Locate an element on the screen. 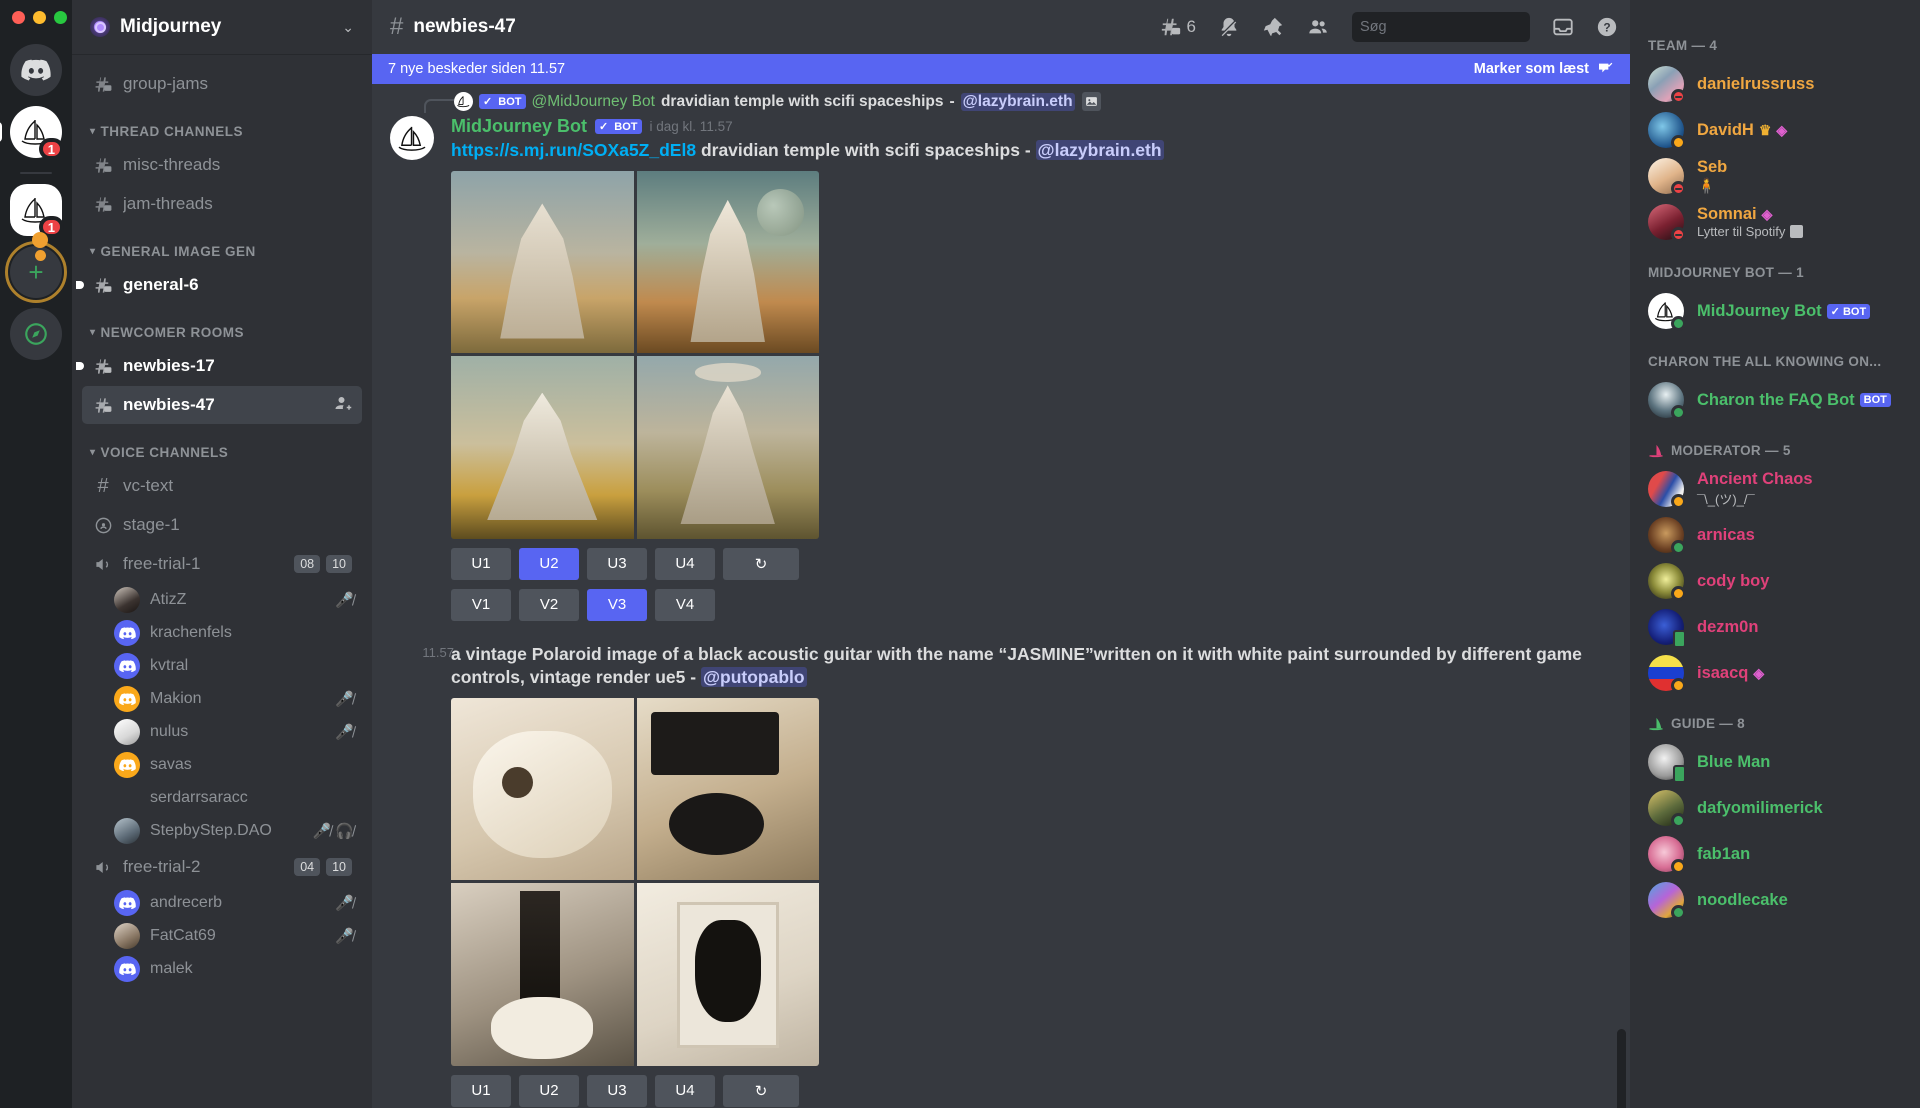 The image size is (1920, 1108). pin-icon is located at coordinates (1273, 27).